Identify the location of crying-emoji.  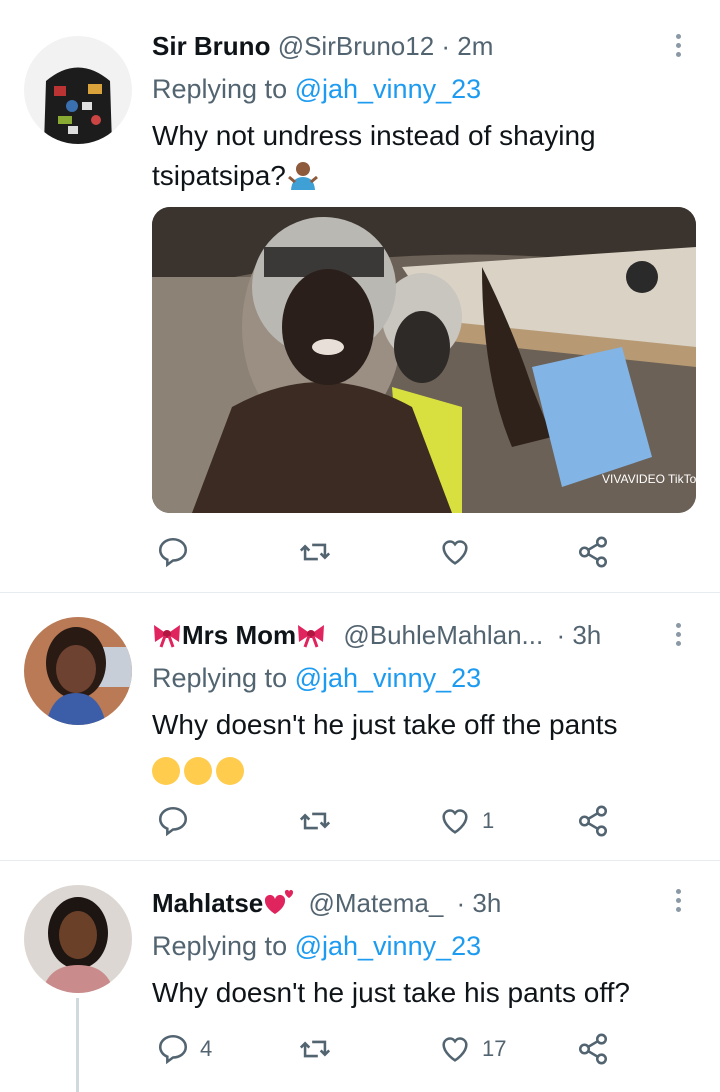
(166, 771).